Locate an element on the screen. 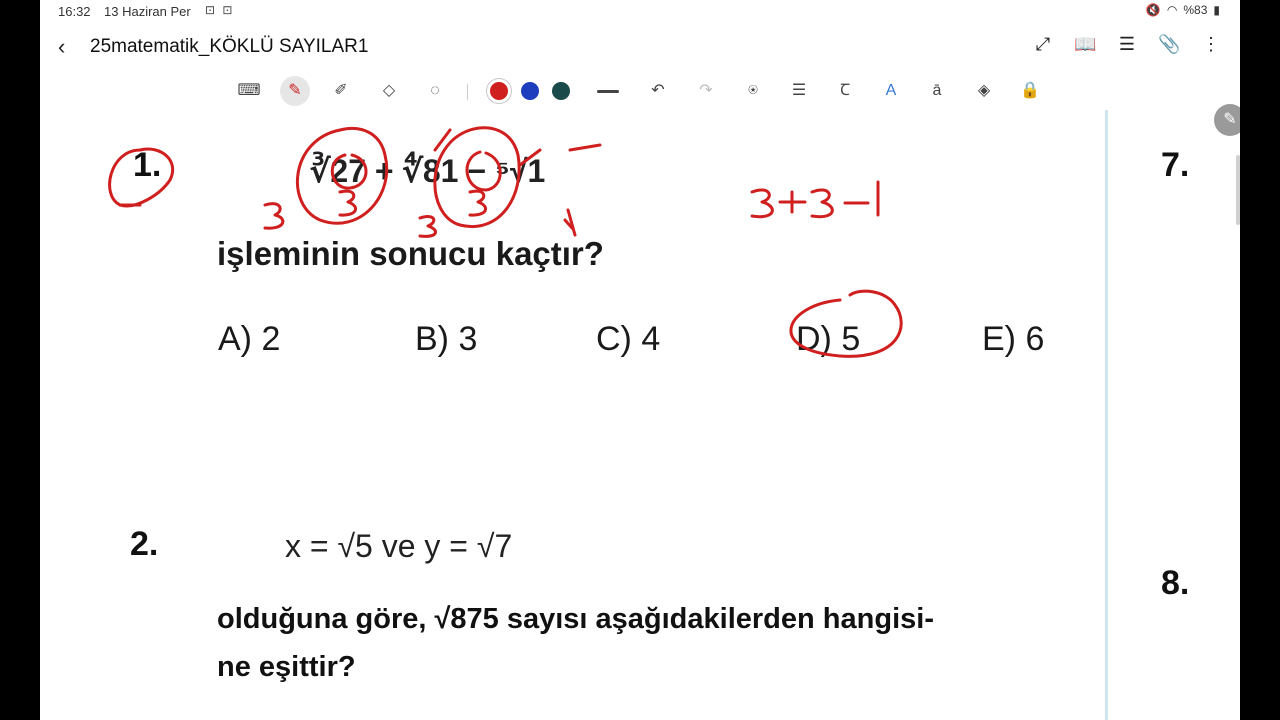 Image resolution: width=1280 pixels, height=720 pixels. status-right: 🔇 ◠ %83 ▮ is located at coordinates (1183, 10).